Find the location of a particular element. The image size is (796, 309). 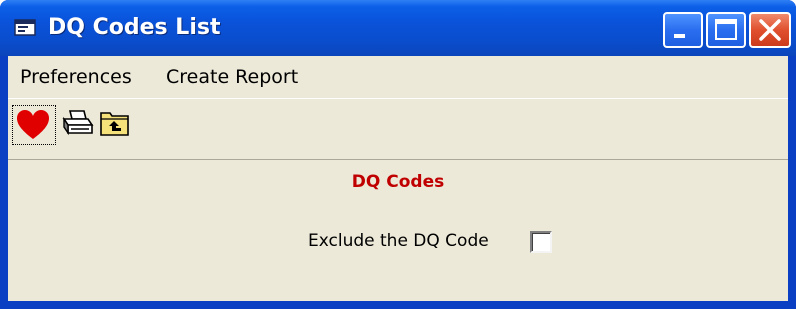

folder-up-button is located at coordinates (120, 125).